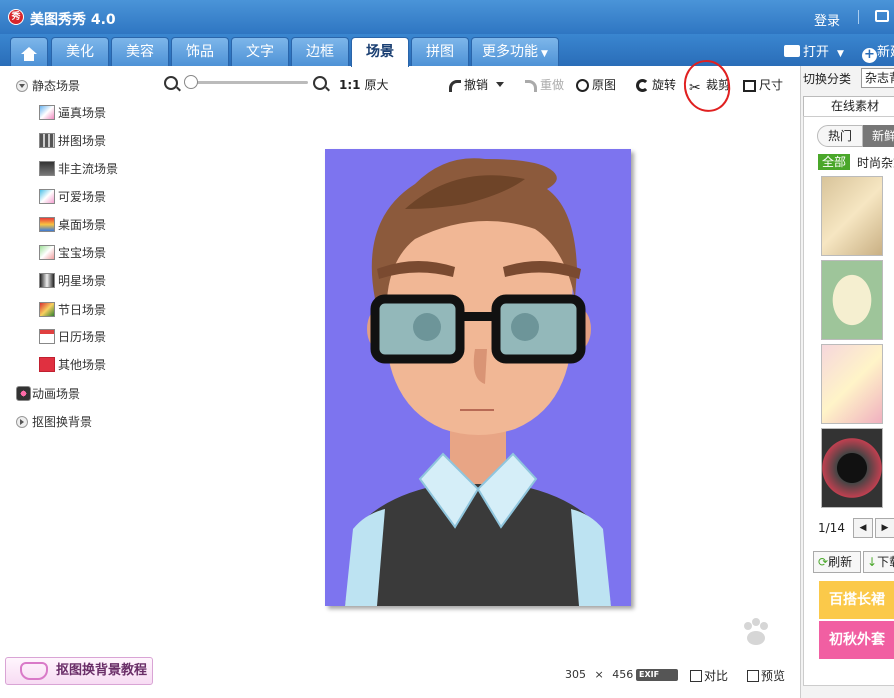  What do you see at coordinates (380, 52) in the screenshot?
I see `tab-scene: 场景` at bounding box center [380, 52].